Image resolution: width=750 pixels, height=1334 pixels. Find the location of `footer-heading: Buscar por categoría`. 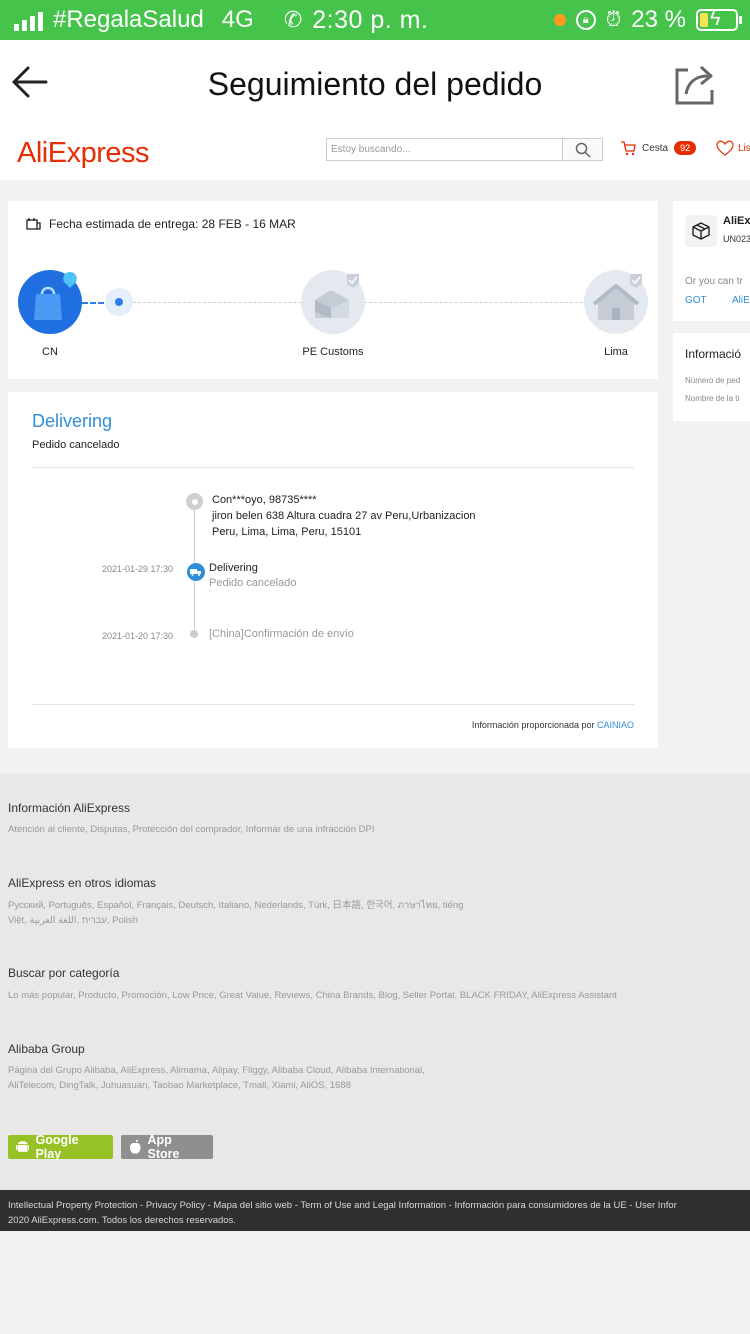

footer-heading: Buscar por categoría is located at coordinates (64, 973).